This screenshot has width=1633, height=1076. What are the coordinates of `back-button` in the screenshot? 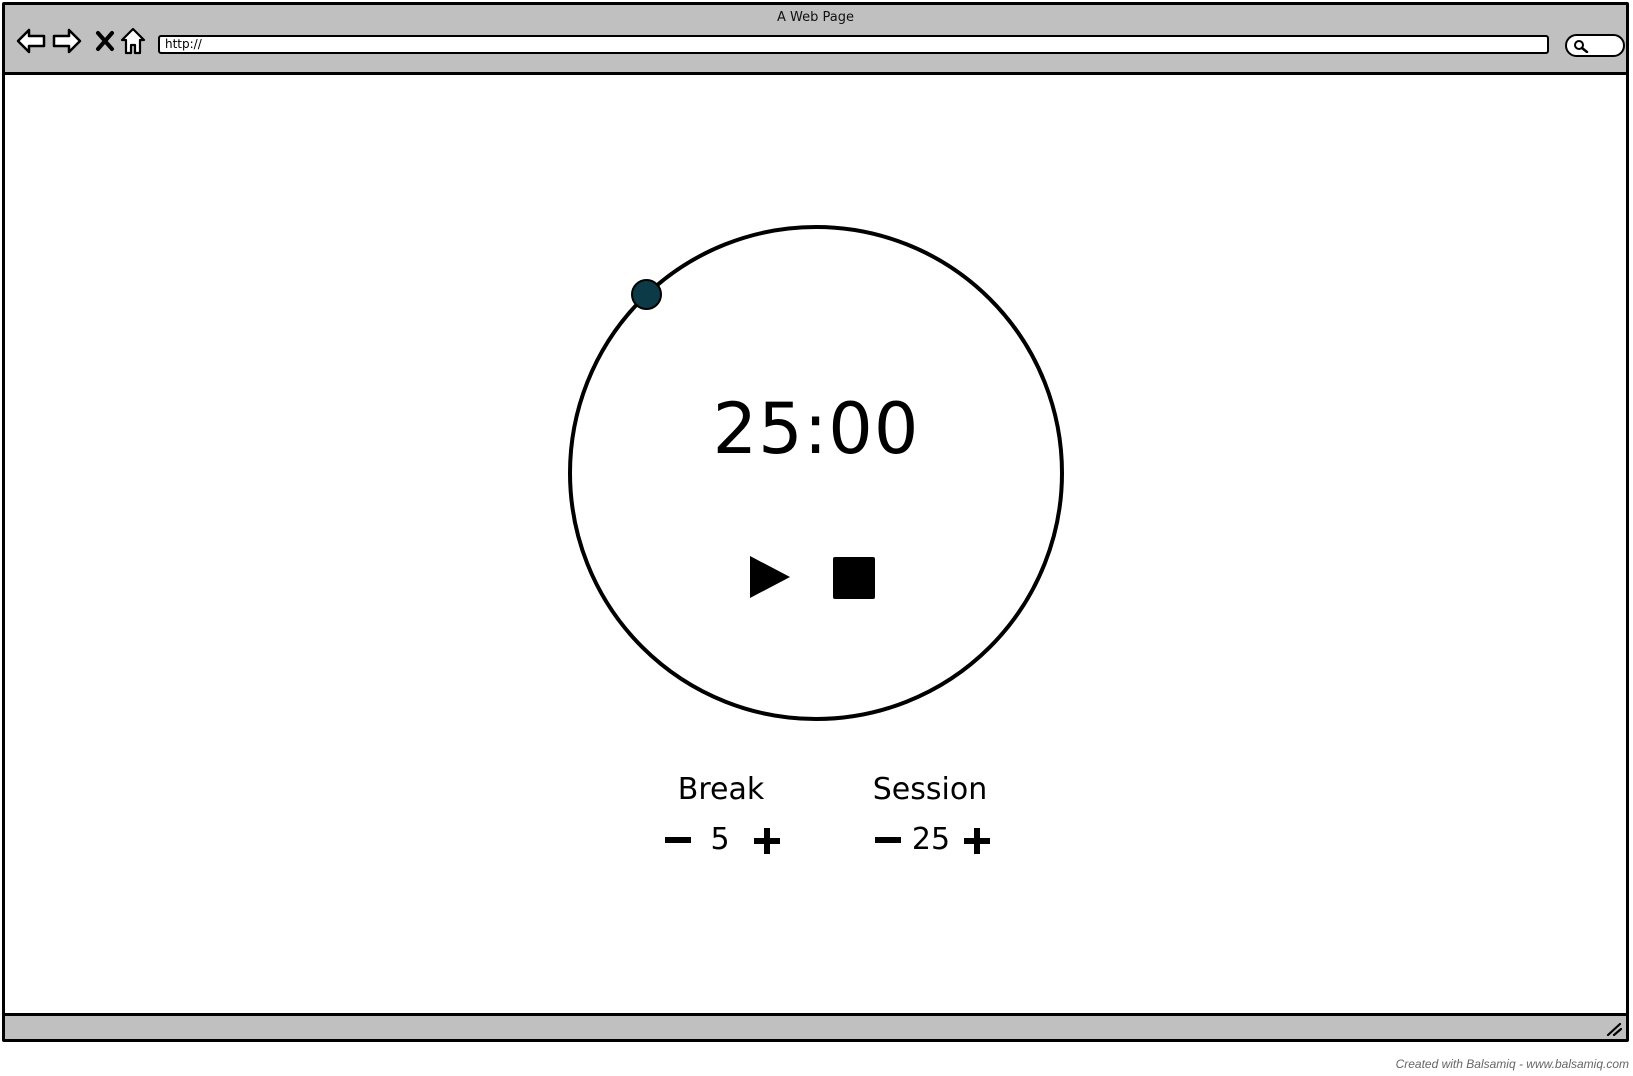 It's located at (31, 41).